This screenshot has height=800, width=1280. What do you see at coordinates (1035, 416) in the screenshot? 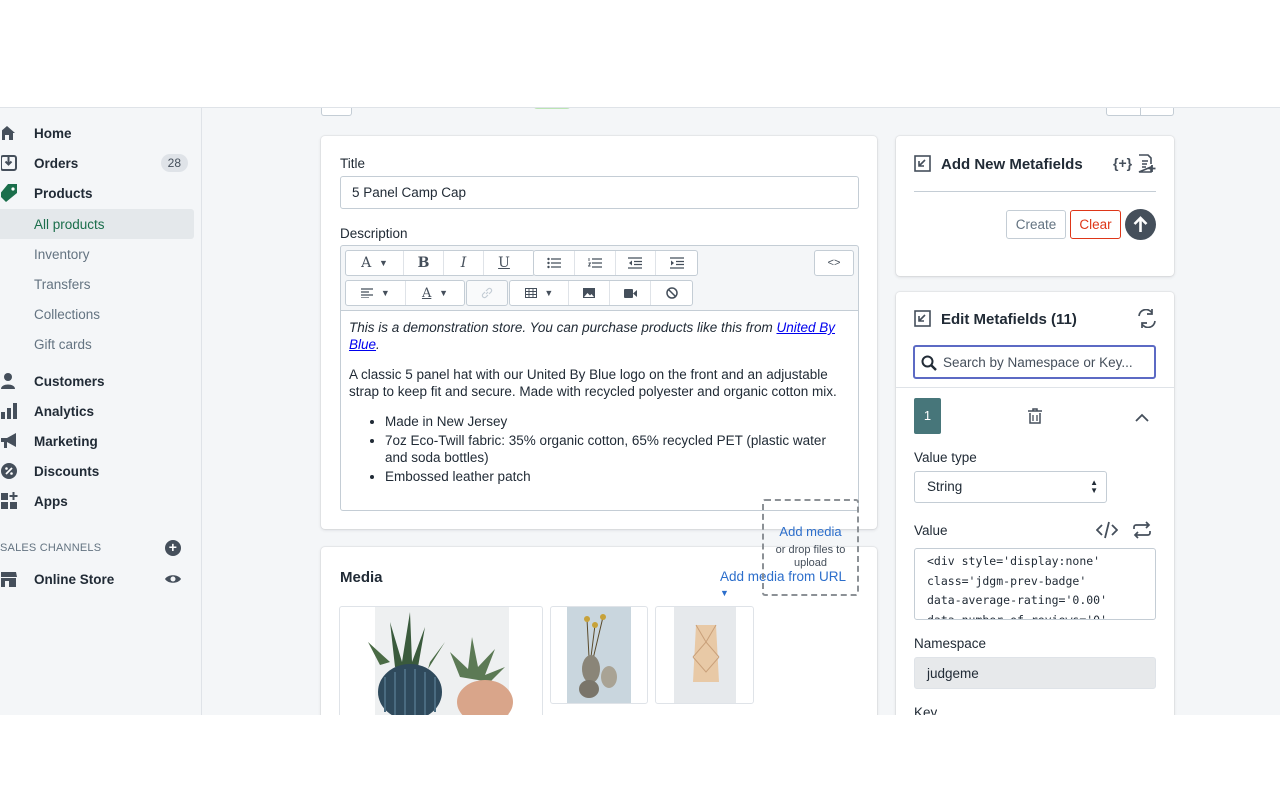
I see `trash-icon` at bounding box center [1035, 416].